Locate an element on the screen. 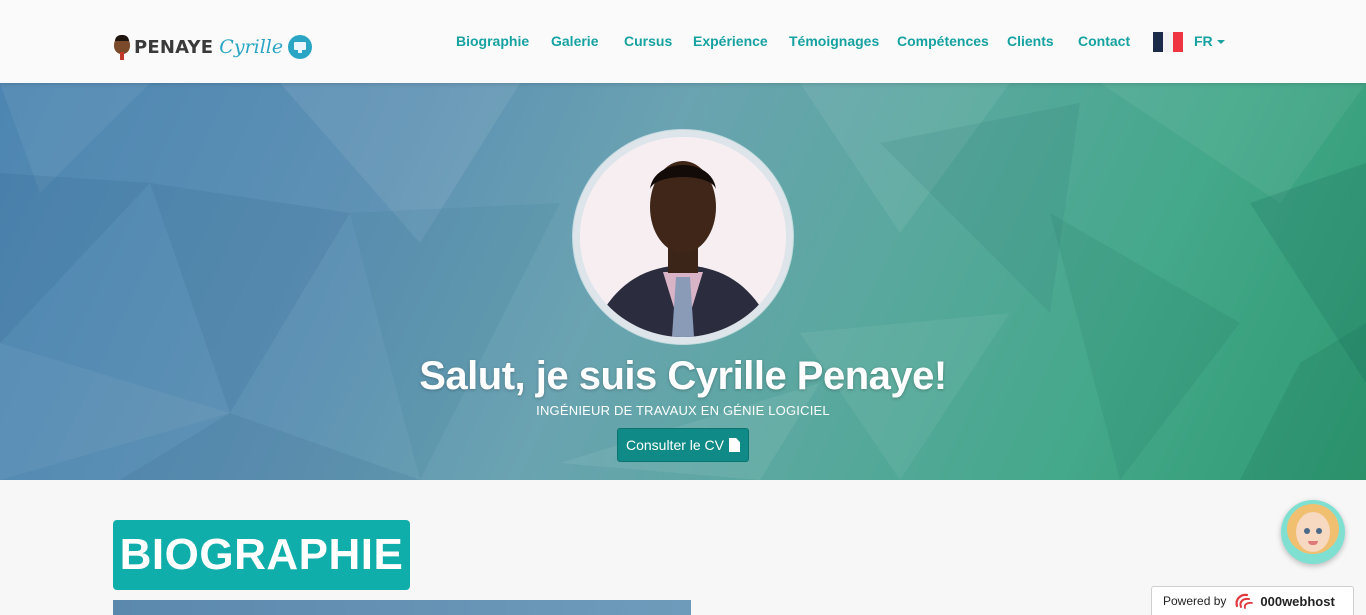  document-icon is located at coordinates (735, 445).